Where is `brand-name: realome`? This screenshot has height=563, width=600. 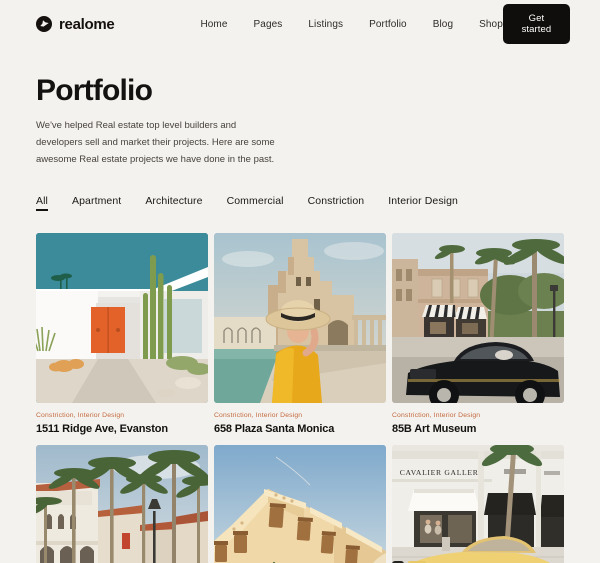 brand-name: realome is located at coordinates (87, 24).